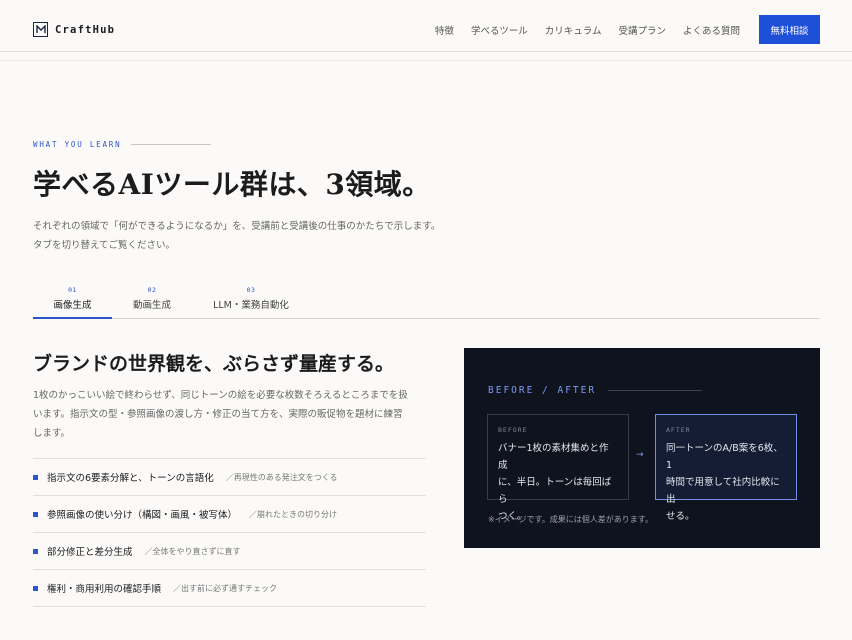 The height and width of the screenshot is (640, 852). What do you see at coordinates (573, 30) in the screenshot?
I see `nav-curriculum: カリキュラム` at bounding box center [573, 30].